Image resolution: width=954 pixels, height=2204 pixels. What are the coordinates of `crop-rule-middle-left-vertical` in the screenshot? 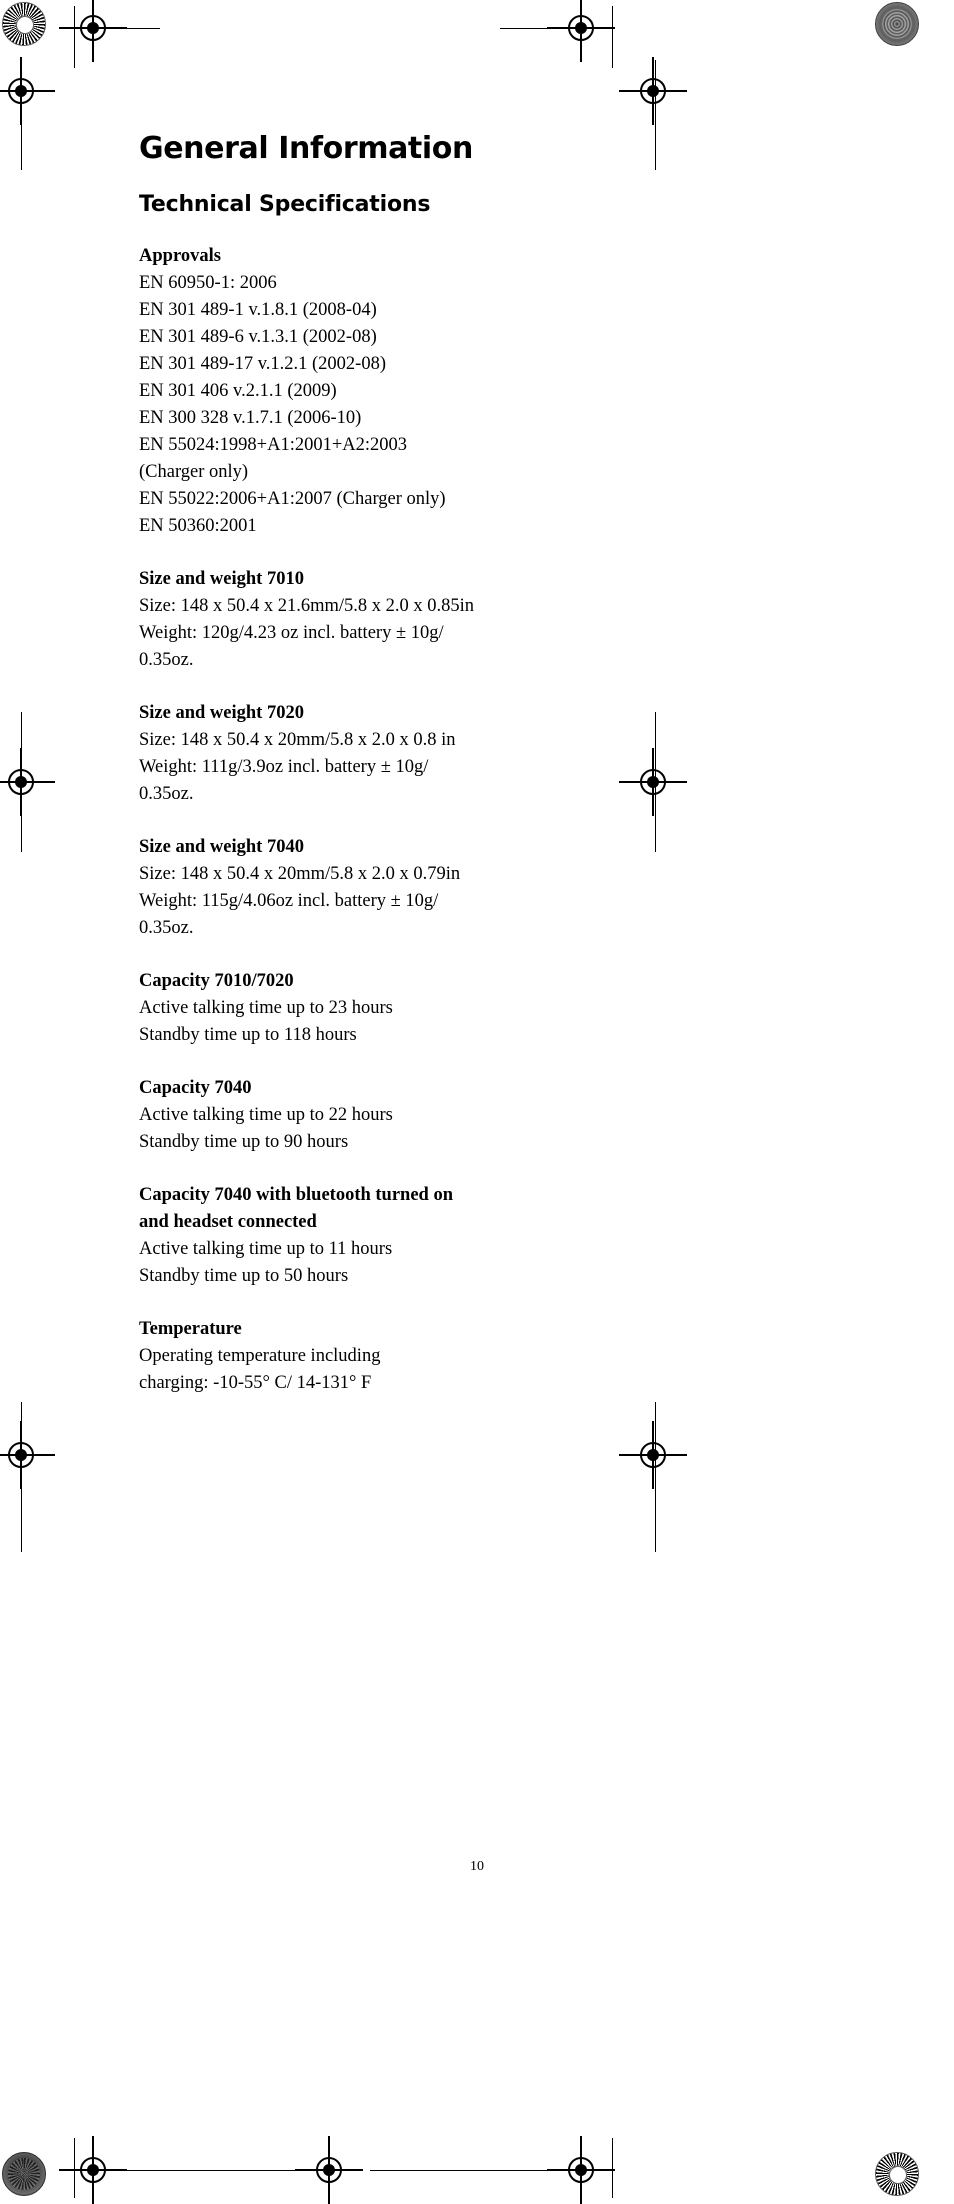 It's located at (21, 782).